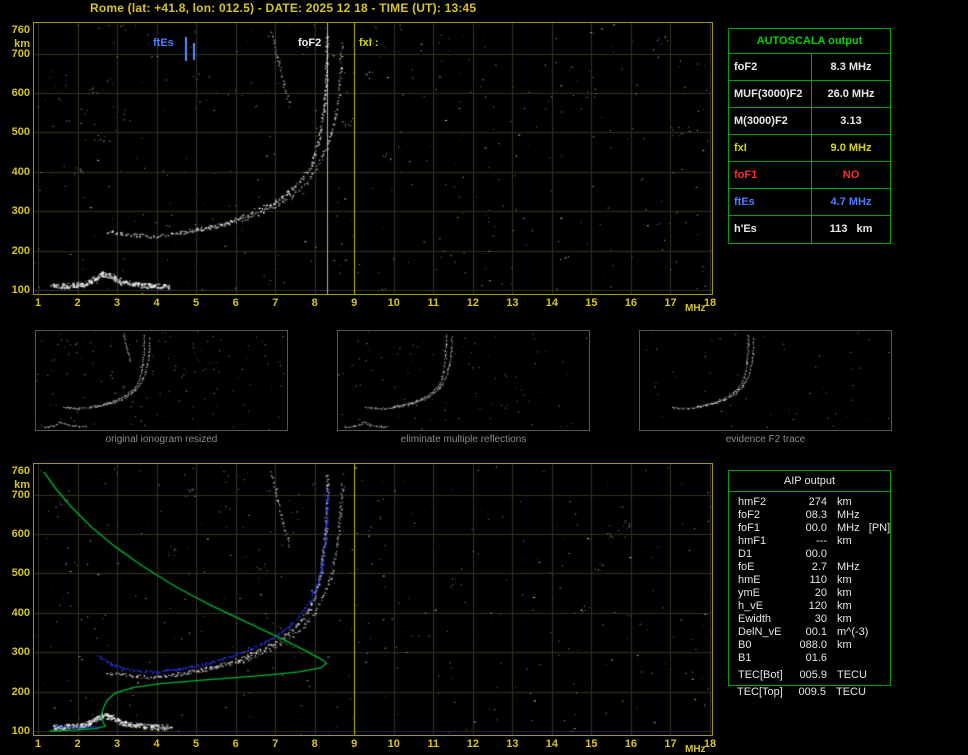  Describe the element at coordinates (809, 658) in the screenshot. I see `aip-row-B1: B1 01.6` at that location.